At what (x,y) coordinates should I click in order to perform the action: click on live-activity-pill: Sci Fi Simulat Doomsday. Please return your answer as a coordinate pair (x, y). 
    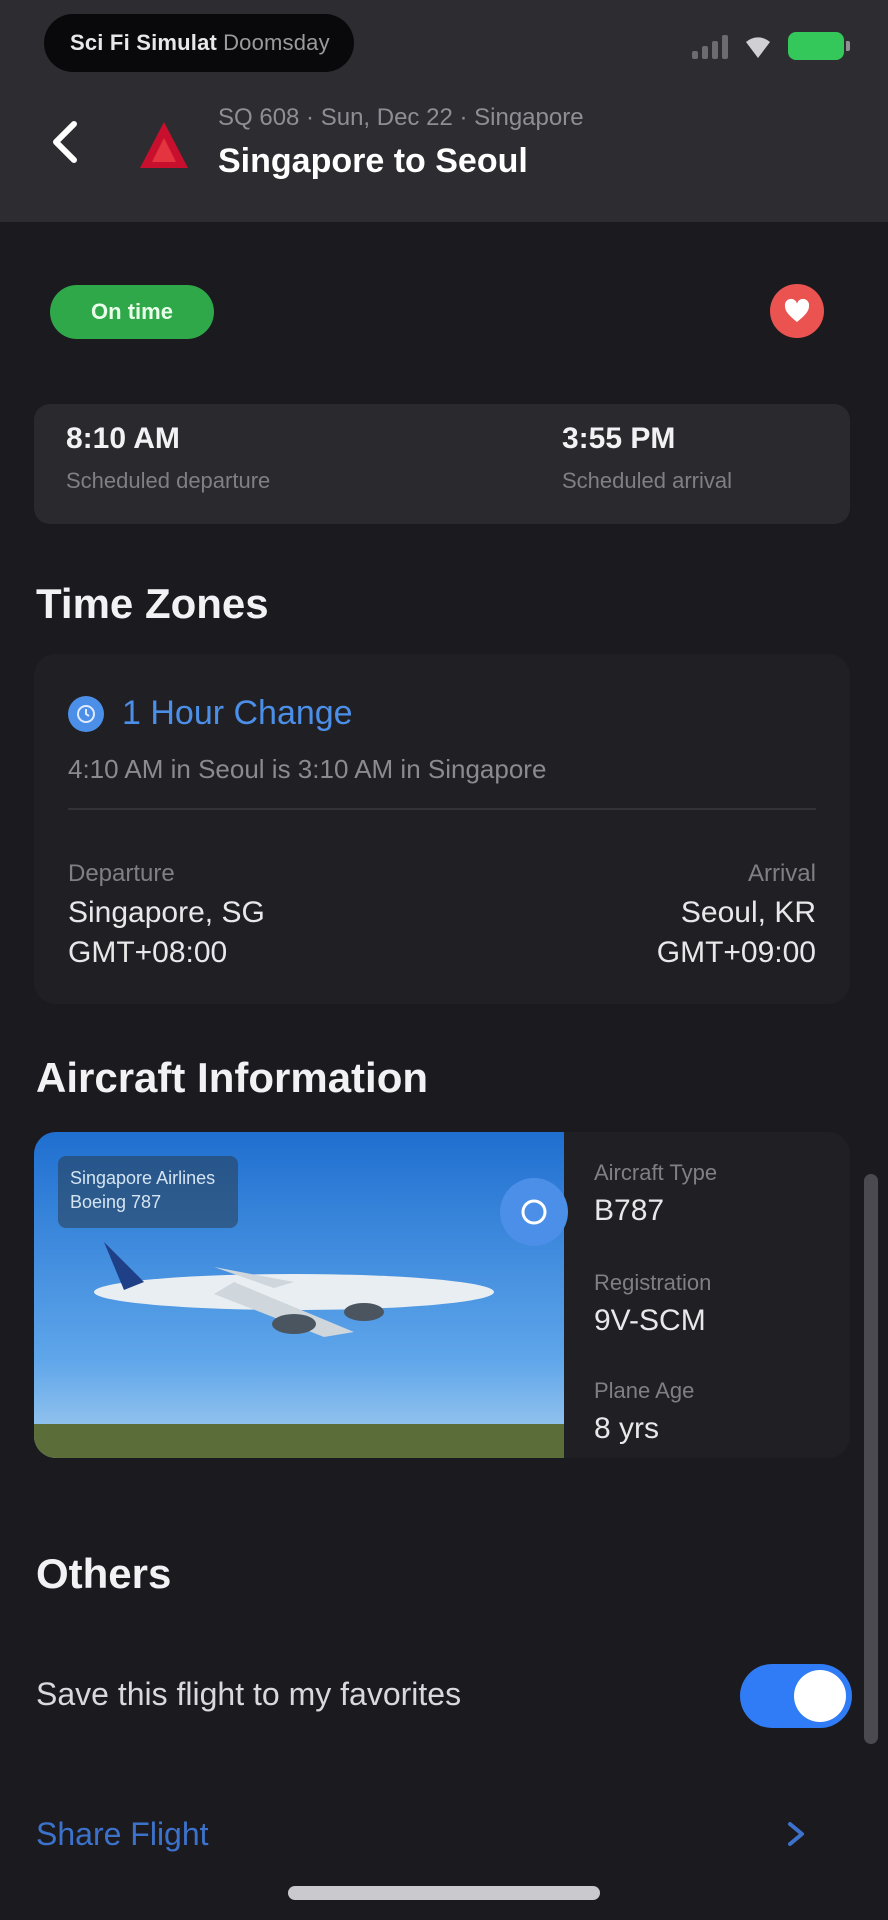
    Looking at the image, I should click on (199, 43).